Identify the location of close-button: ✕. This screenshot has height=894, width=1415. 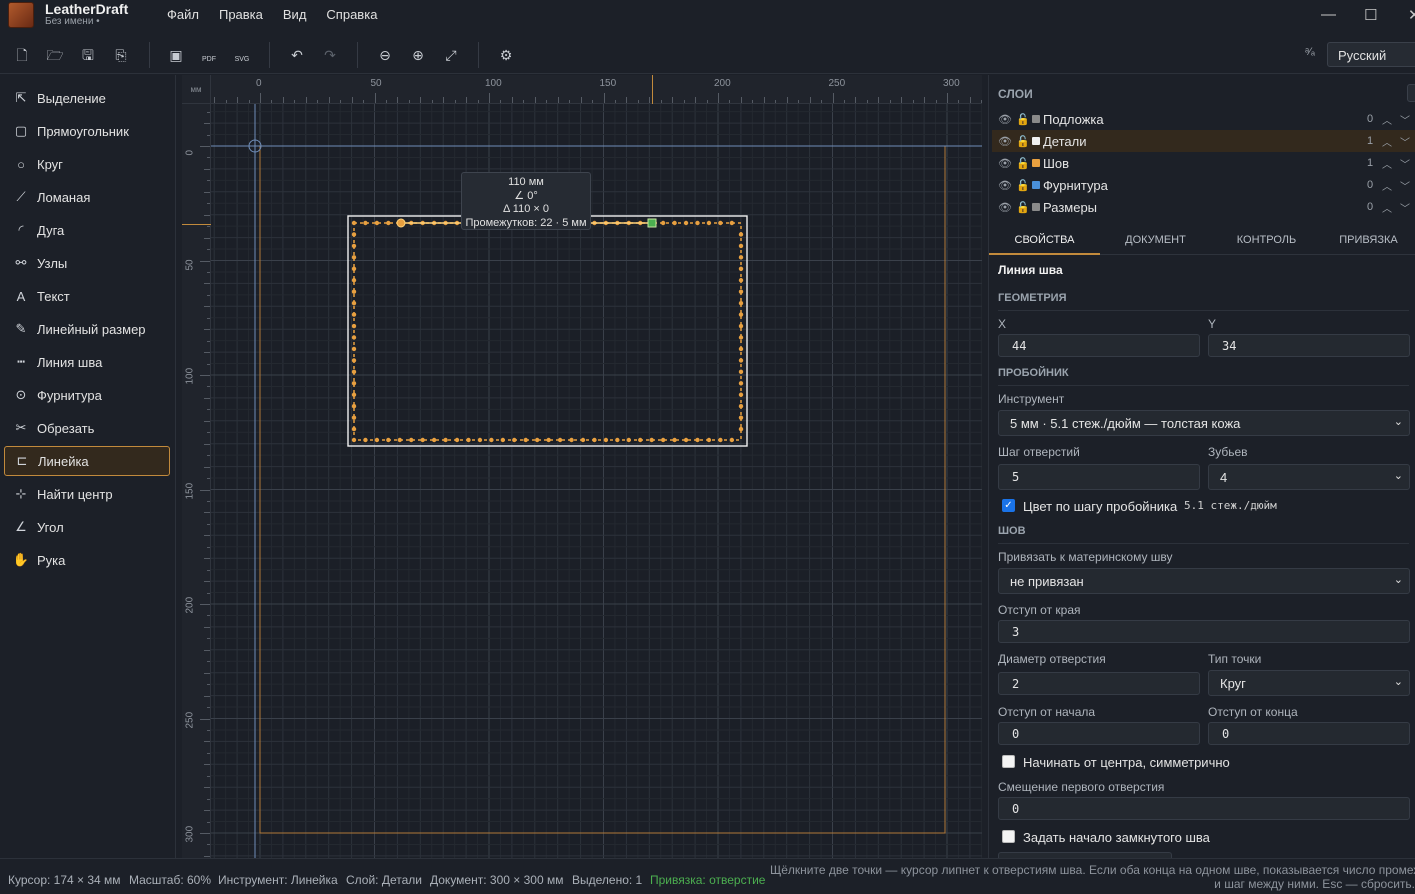
(1411, 15).